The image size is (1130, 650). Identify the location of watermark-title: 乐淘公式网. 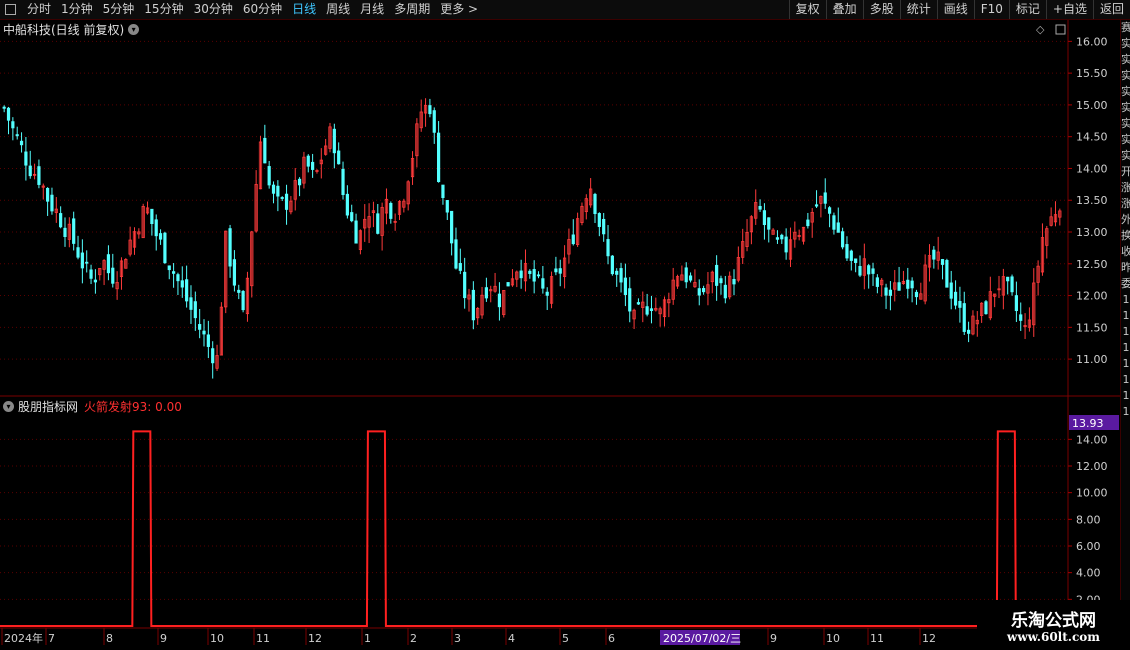
(1053, 621).